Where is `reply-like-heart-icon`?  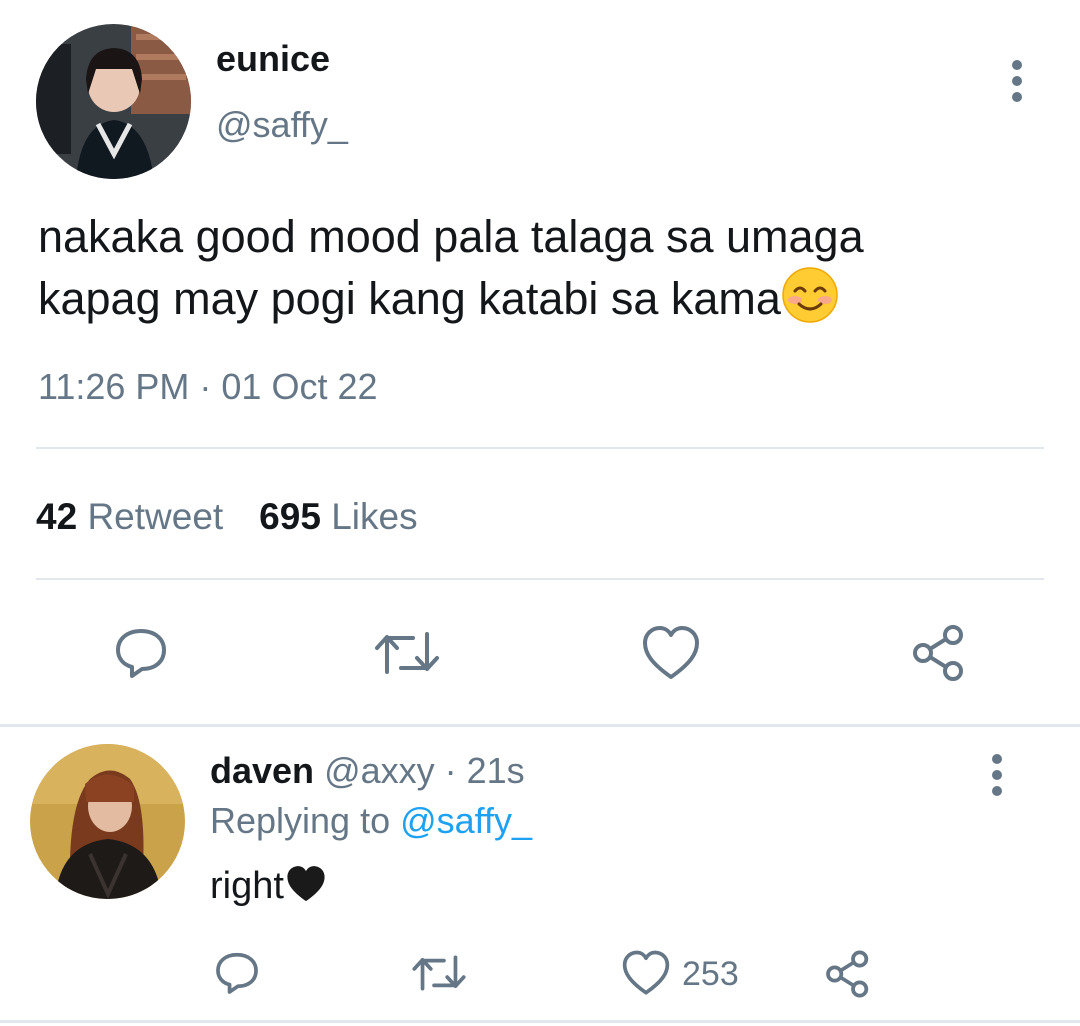
reply-like-heart-icon is located at coordinates (646, 973).